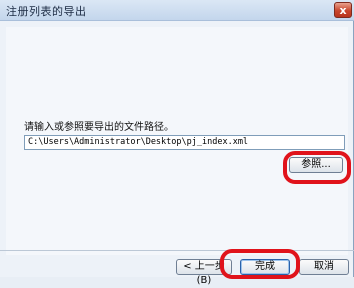 This screenshot has height=288, width=354. What do you see at coordinates (317, 167) in the screenshot?
I see `browse-highlight-annotation` at bounding box center [317, 167].